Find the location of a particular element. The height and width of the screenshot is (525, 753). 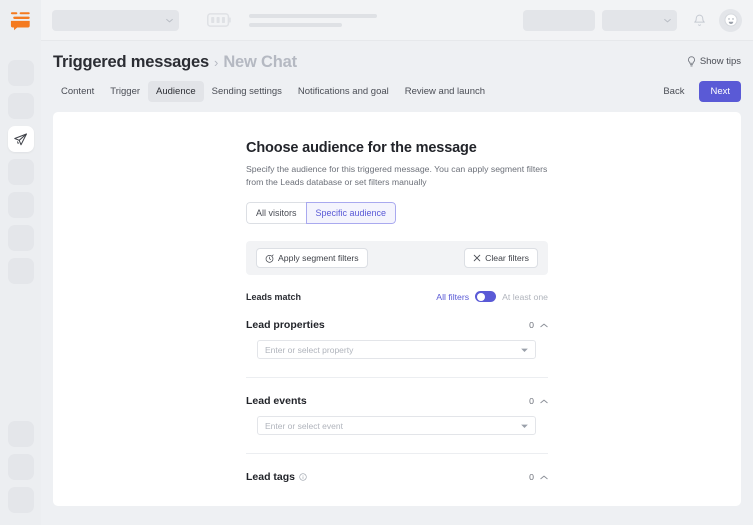

battery-icon is located at coordinates (220, 20).